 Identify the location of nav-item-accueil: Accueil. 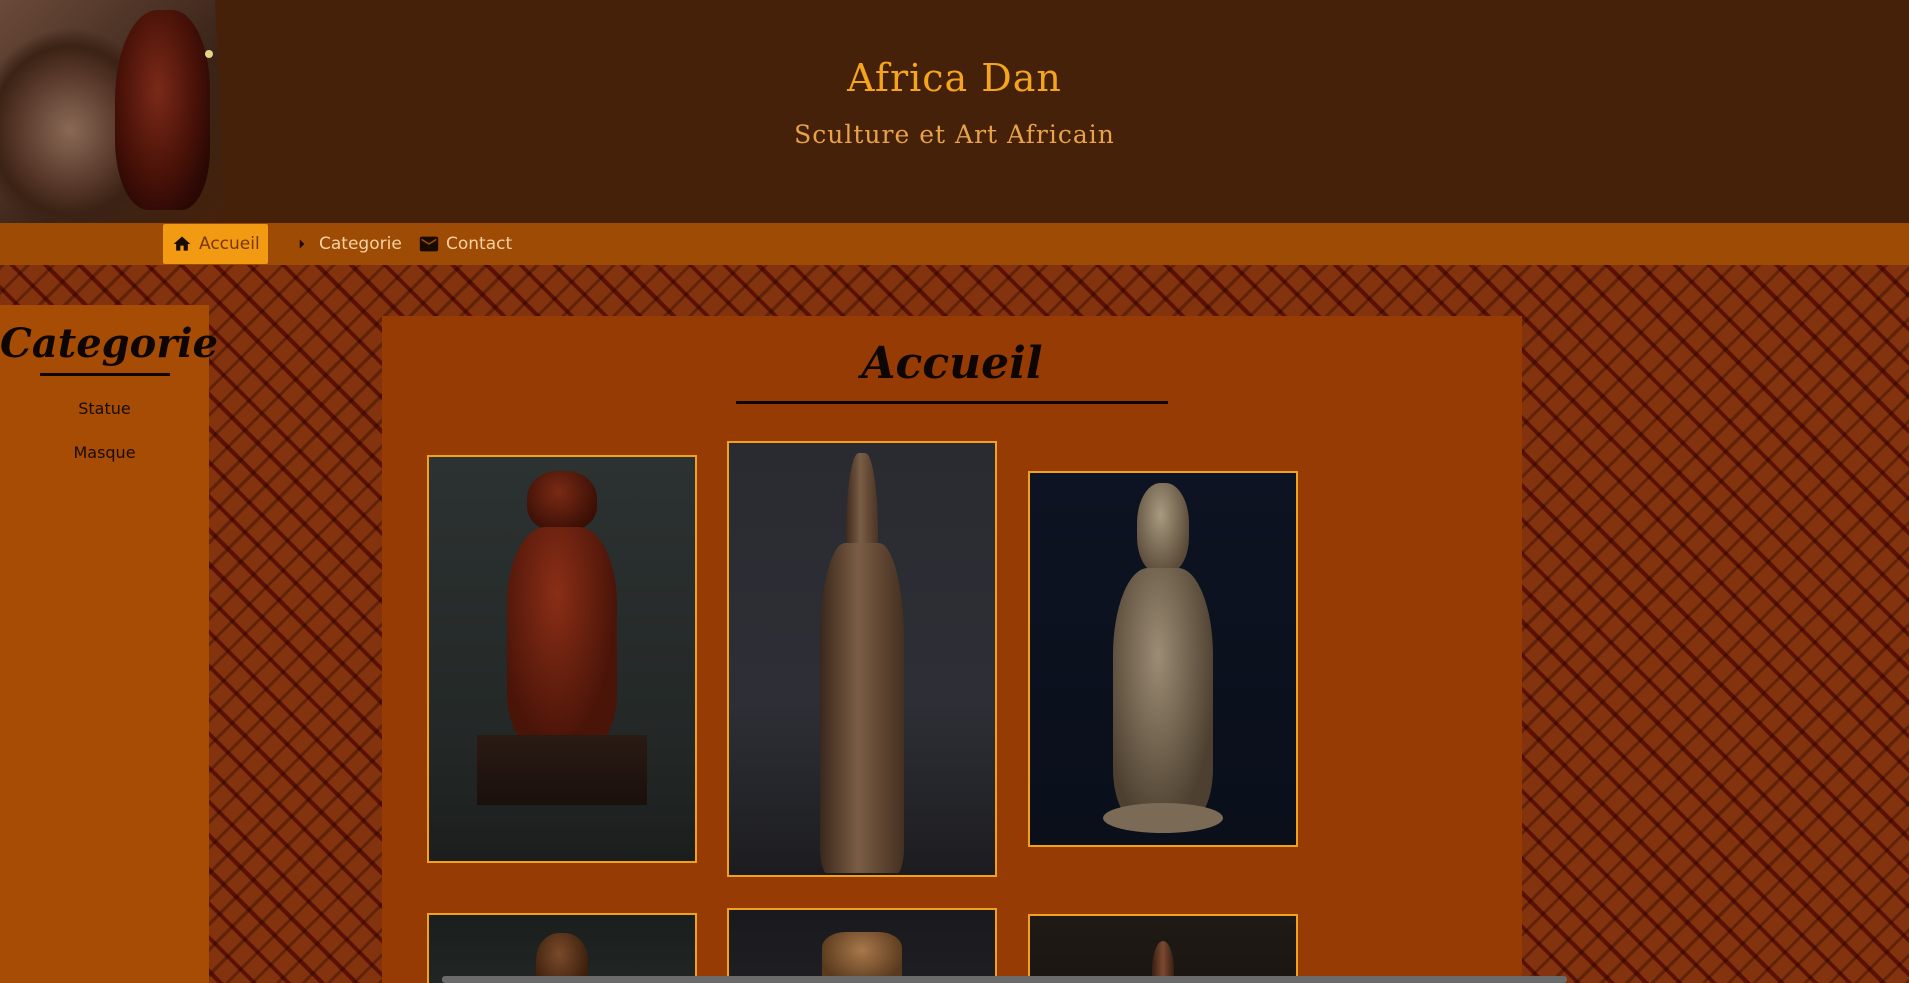
(215, 244).